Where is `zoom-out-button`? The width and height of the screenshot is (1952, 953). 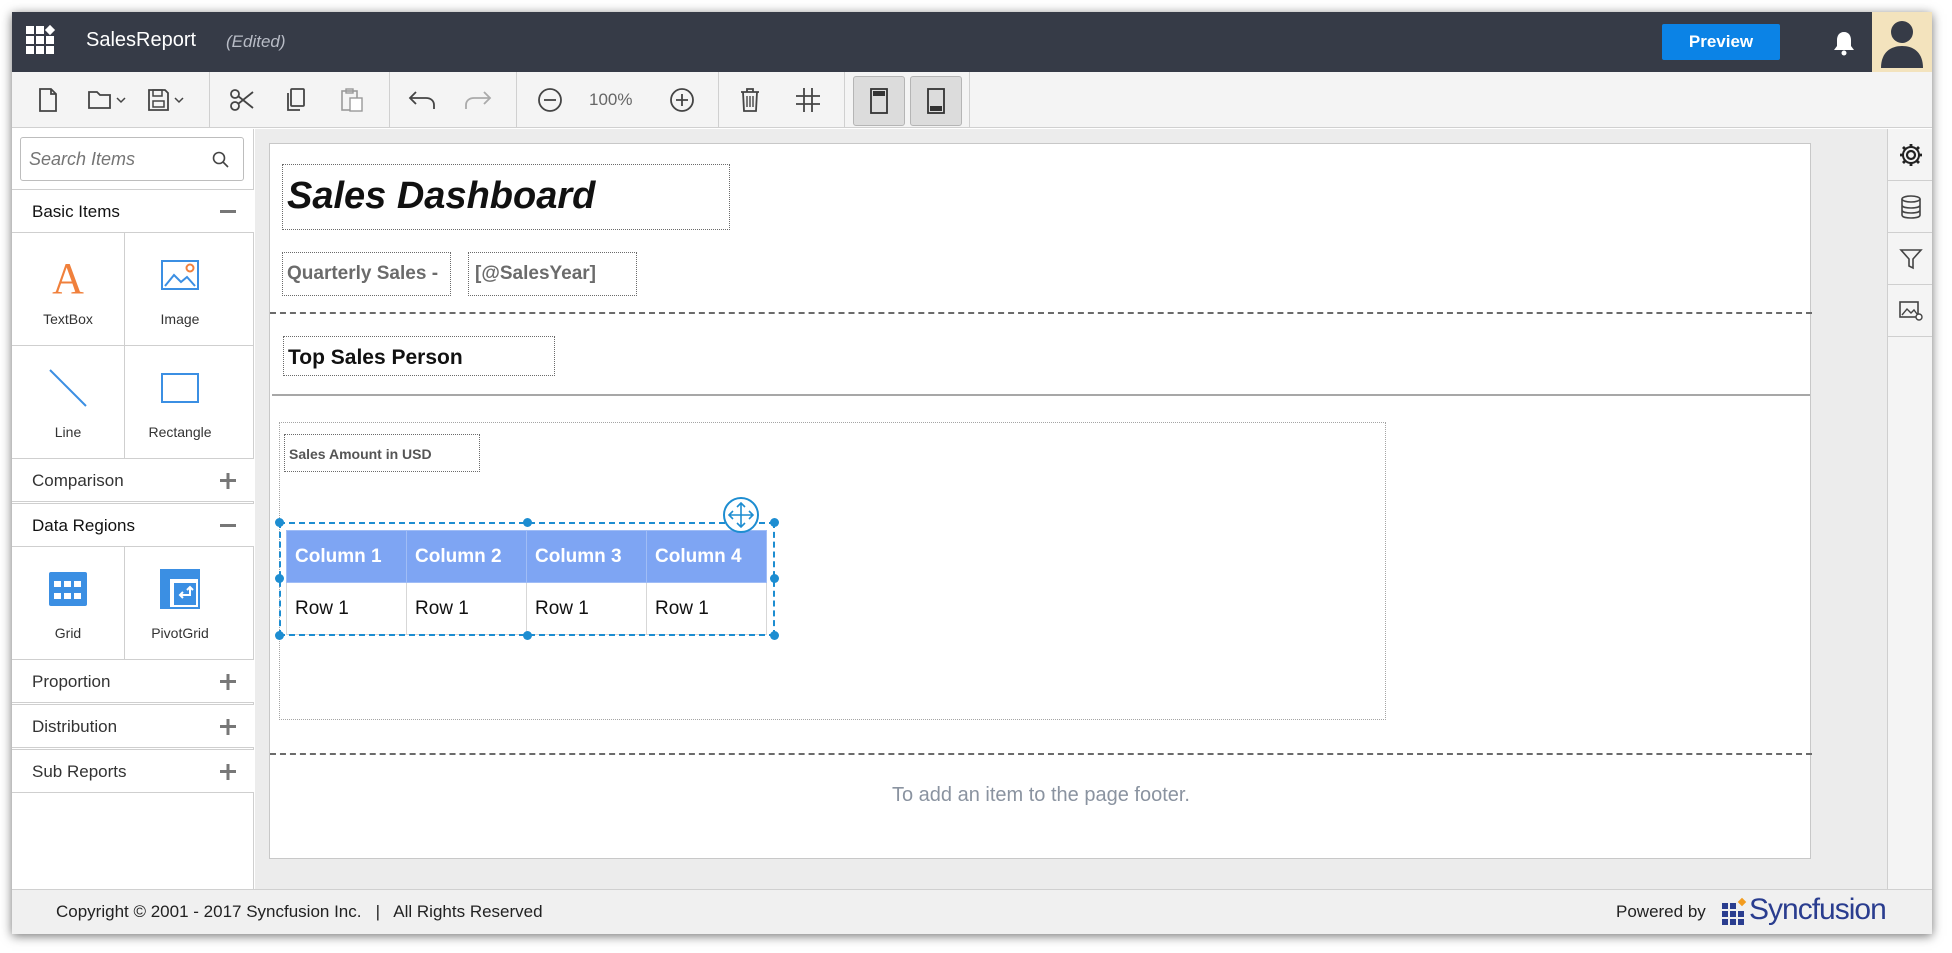
zoom-out-button is located at coordinates (550, 100).